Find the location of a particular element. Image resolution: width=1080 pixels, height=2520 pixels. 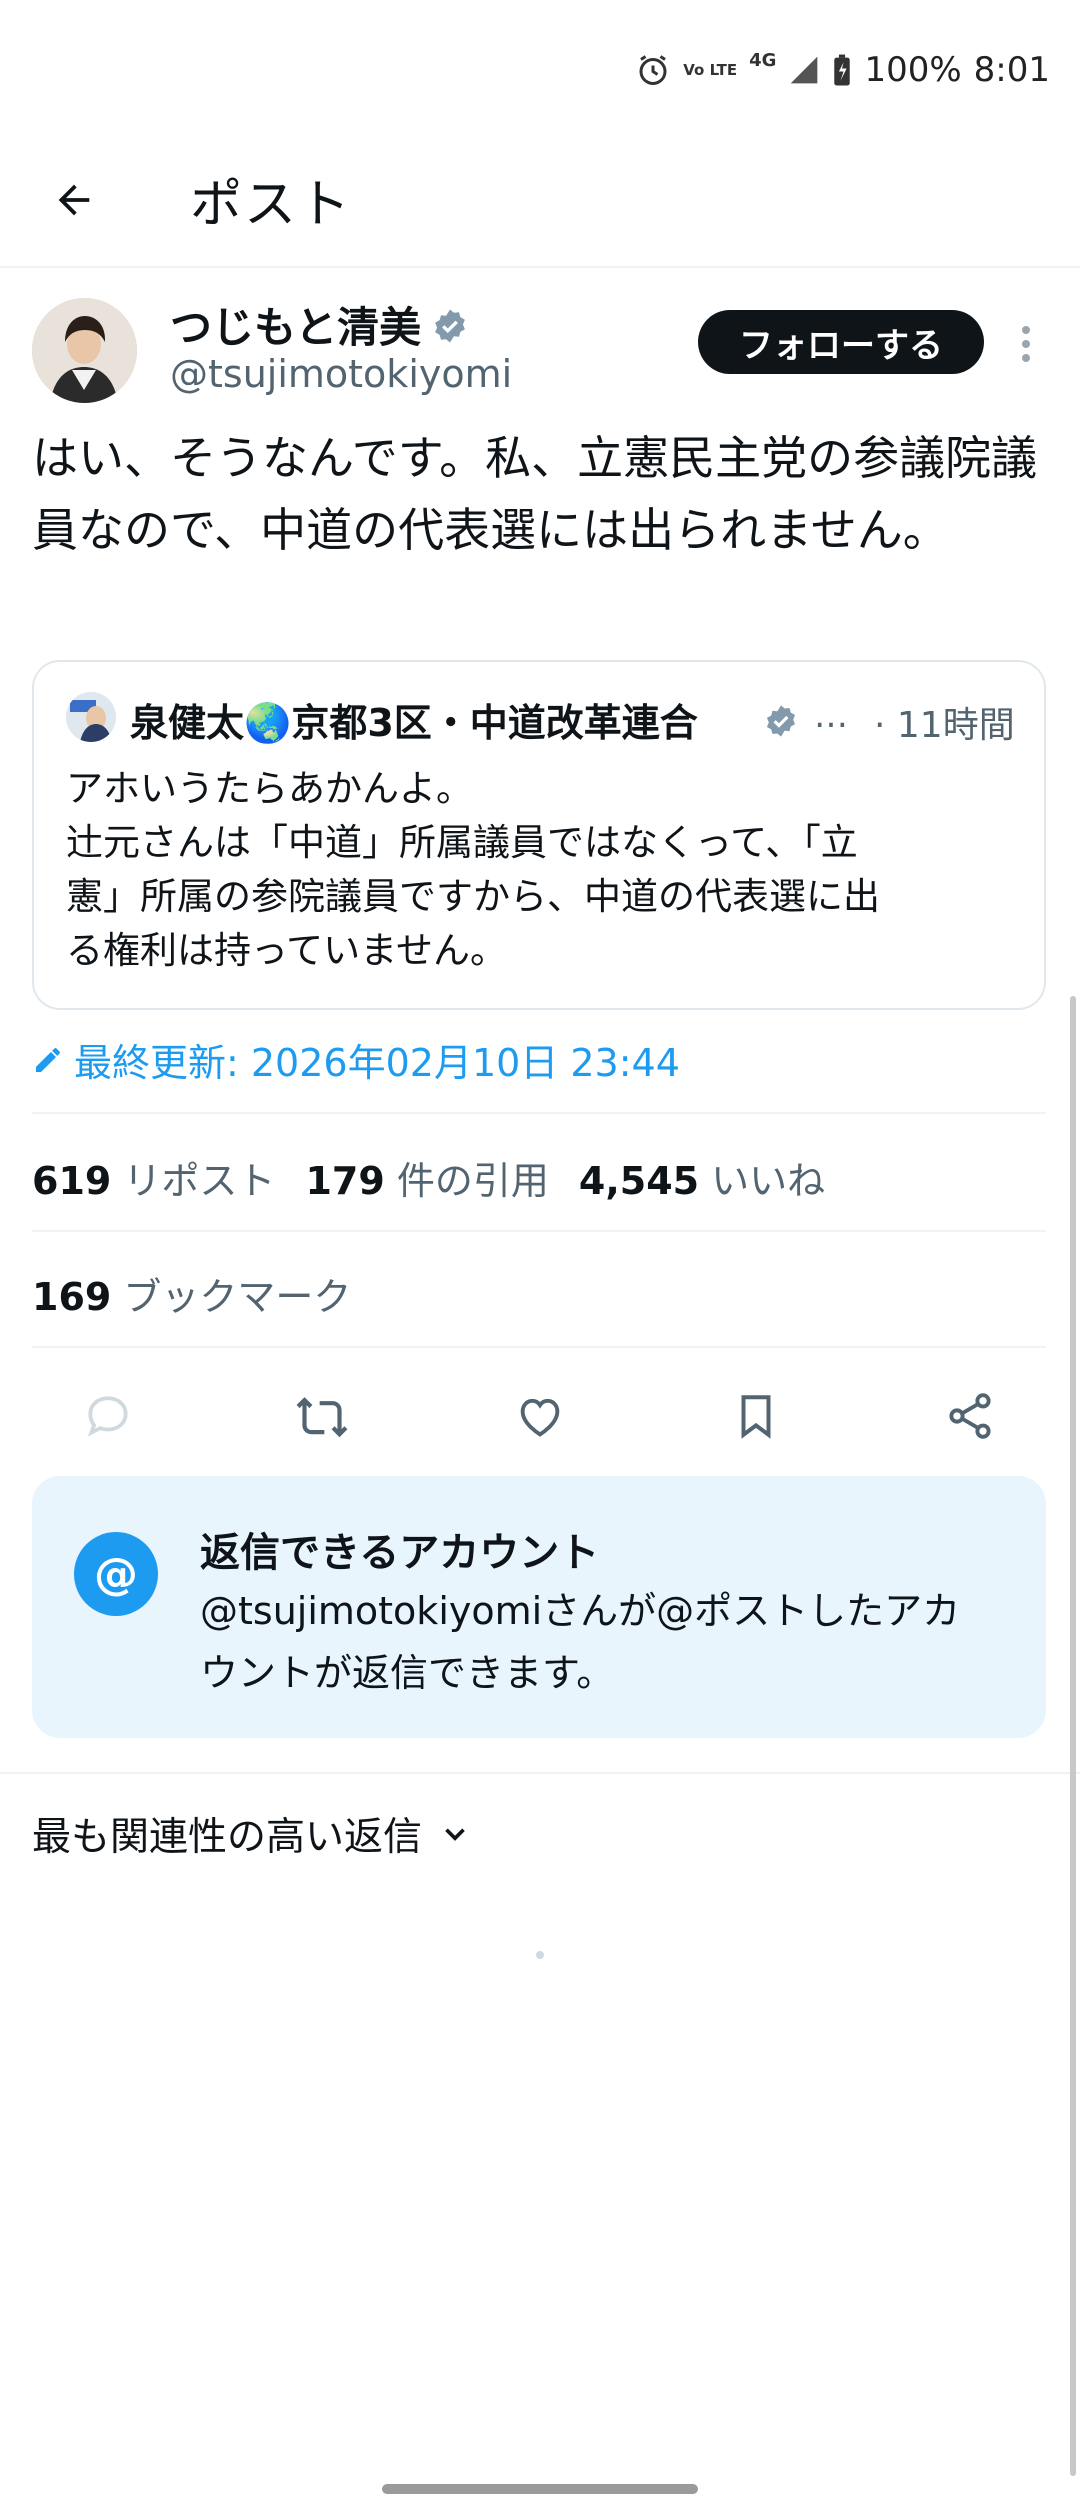

bookmark-icon is located at coordinates (756, 1417).